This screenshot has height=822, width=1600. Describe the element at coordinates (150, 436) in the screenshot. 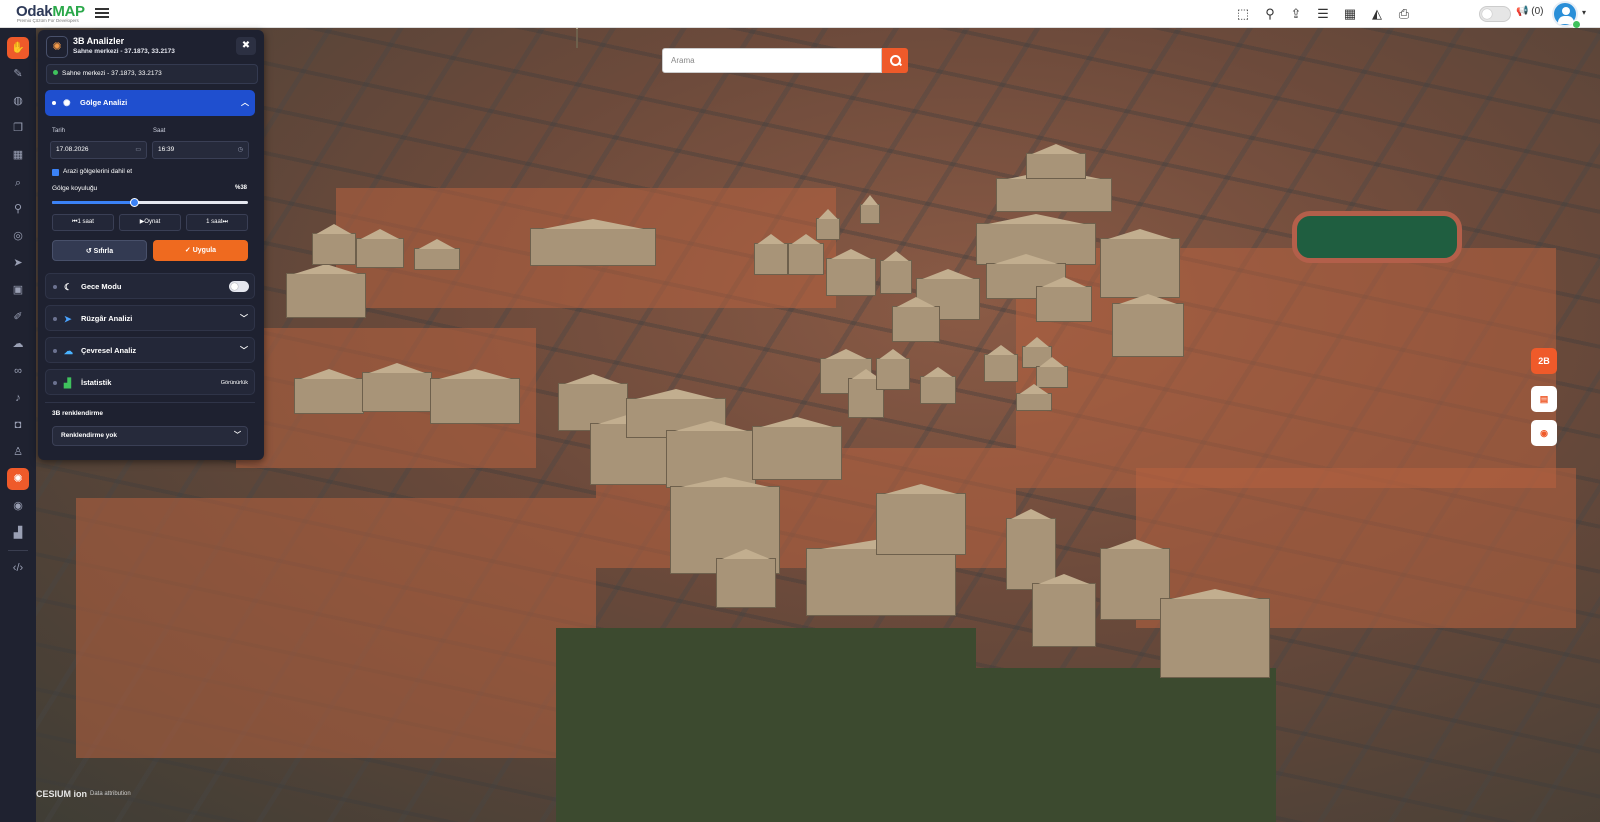

I see `coloring-select: Renklendirme yok ﹀` at that location.